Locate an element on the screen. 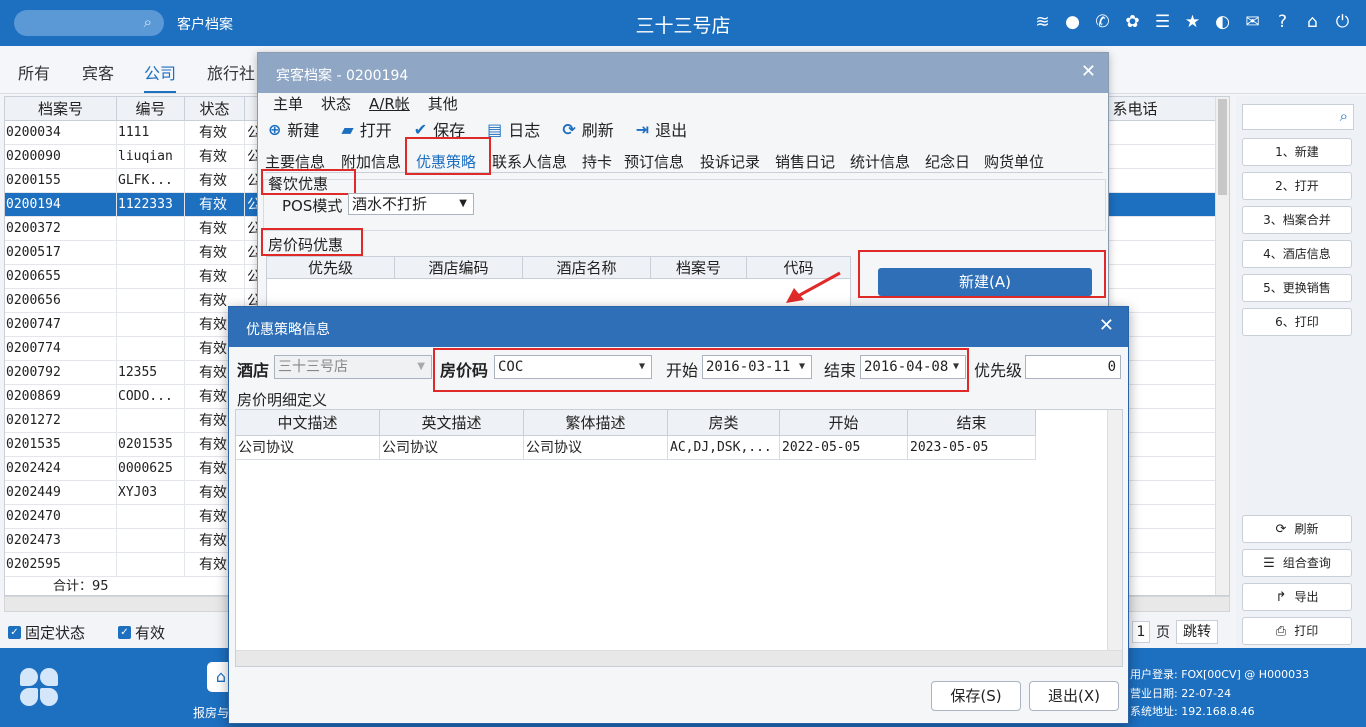  power-icon: ⏻ is located at coordinates (1342, 22).